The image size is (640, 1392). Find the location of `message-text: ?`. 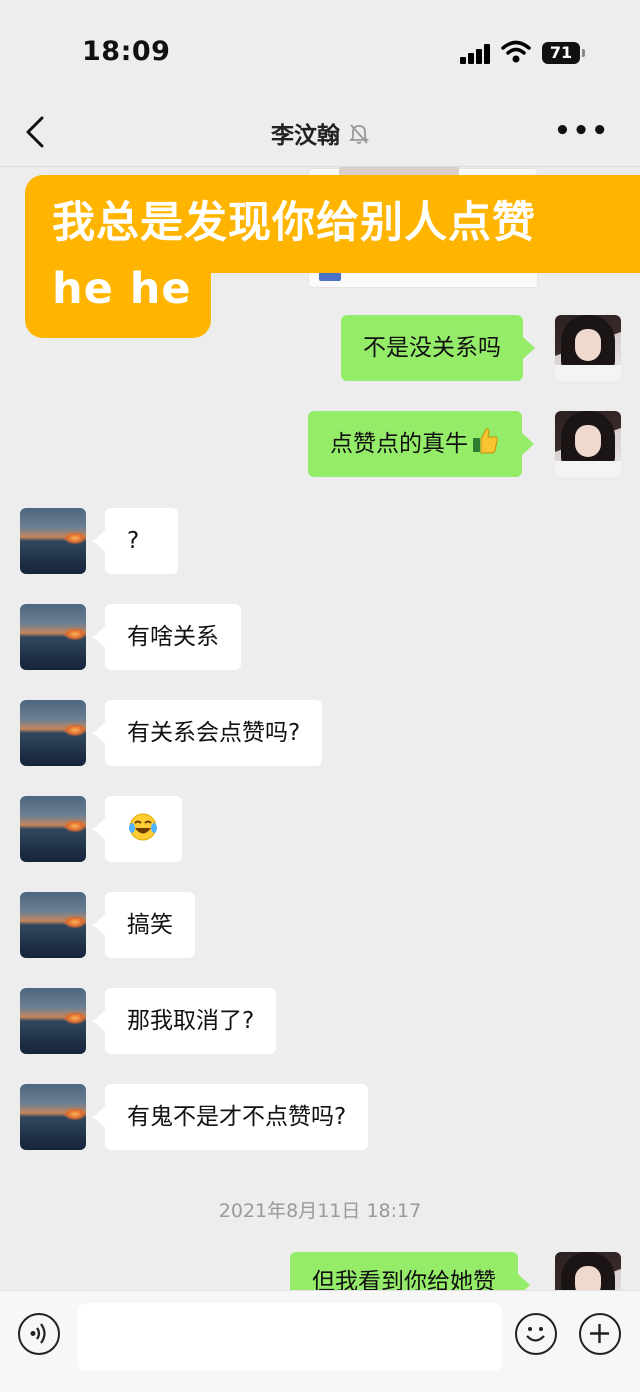

message-text: ? is located at coordinates (133, 541).